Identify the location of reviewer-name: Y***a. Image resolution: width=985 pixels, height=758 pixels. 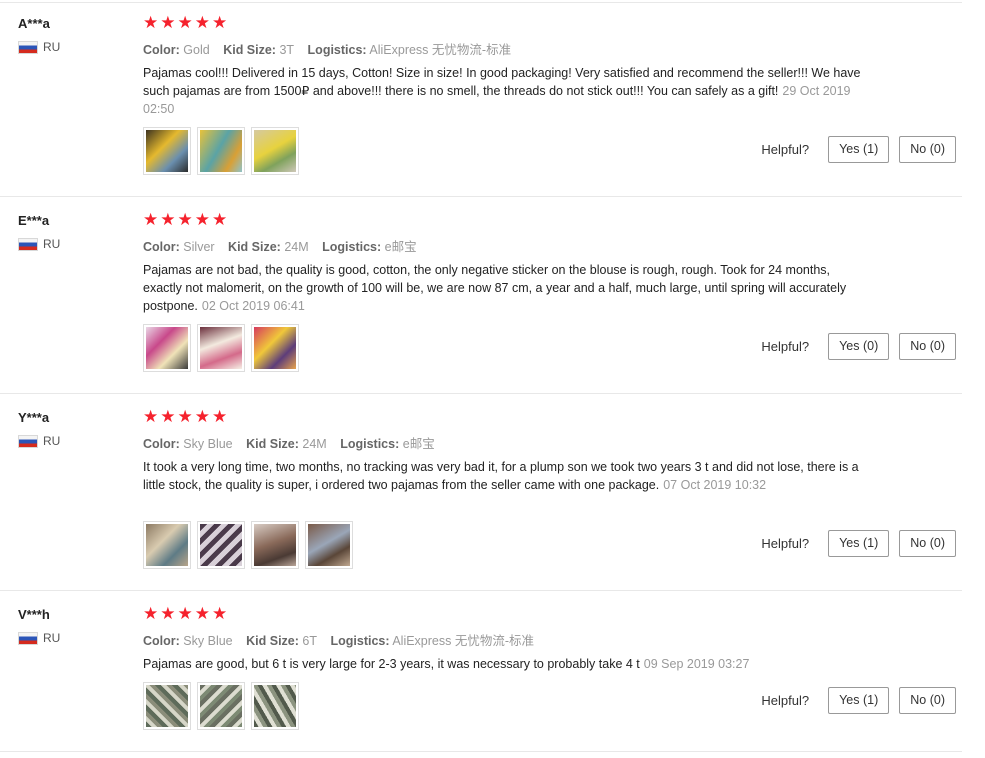
(34, 417).